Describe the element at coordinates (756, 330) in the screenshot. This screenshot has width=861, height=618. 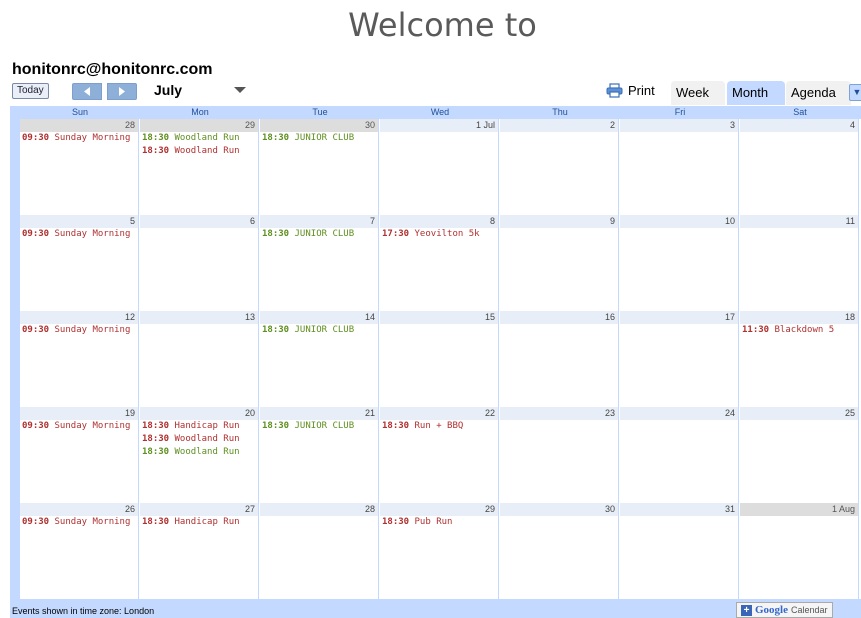
I see `event-time: 11:30` at that location.